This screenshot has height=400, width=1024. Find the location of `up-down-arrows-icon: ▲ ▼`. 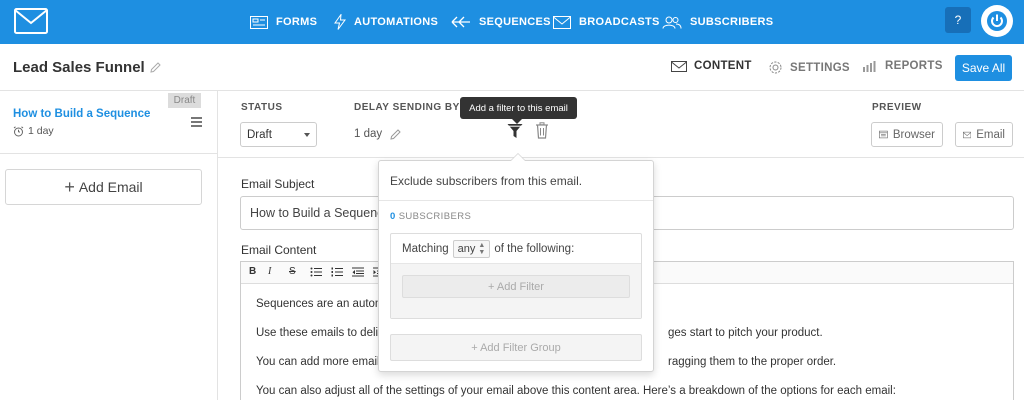

up-down-arrows-icon: ▲ ▼ is located at coordinates (482, 248).